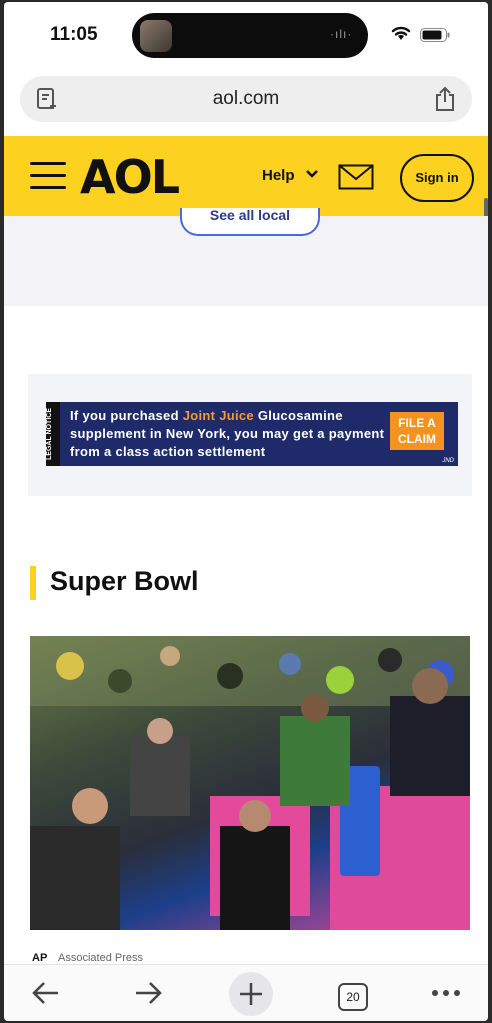 This screenshot has width=492, height=1023. I want to click on mail-icon, so click(356, 177).